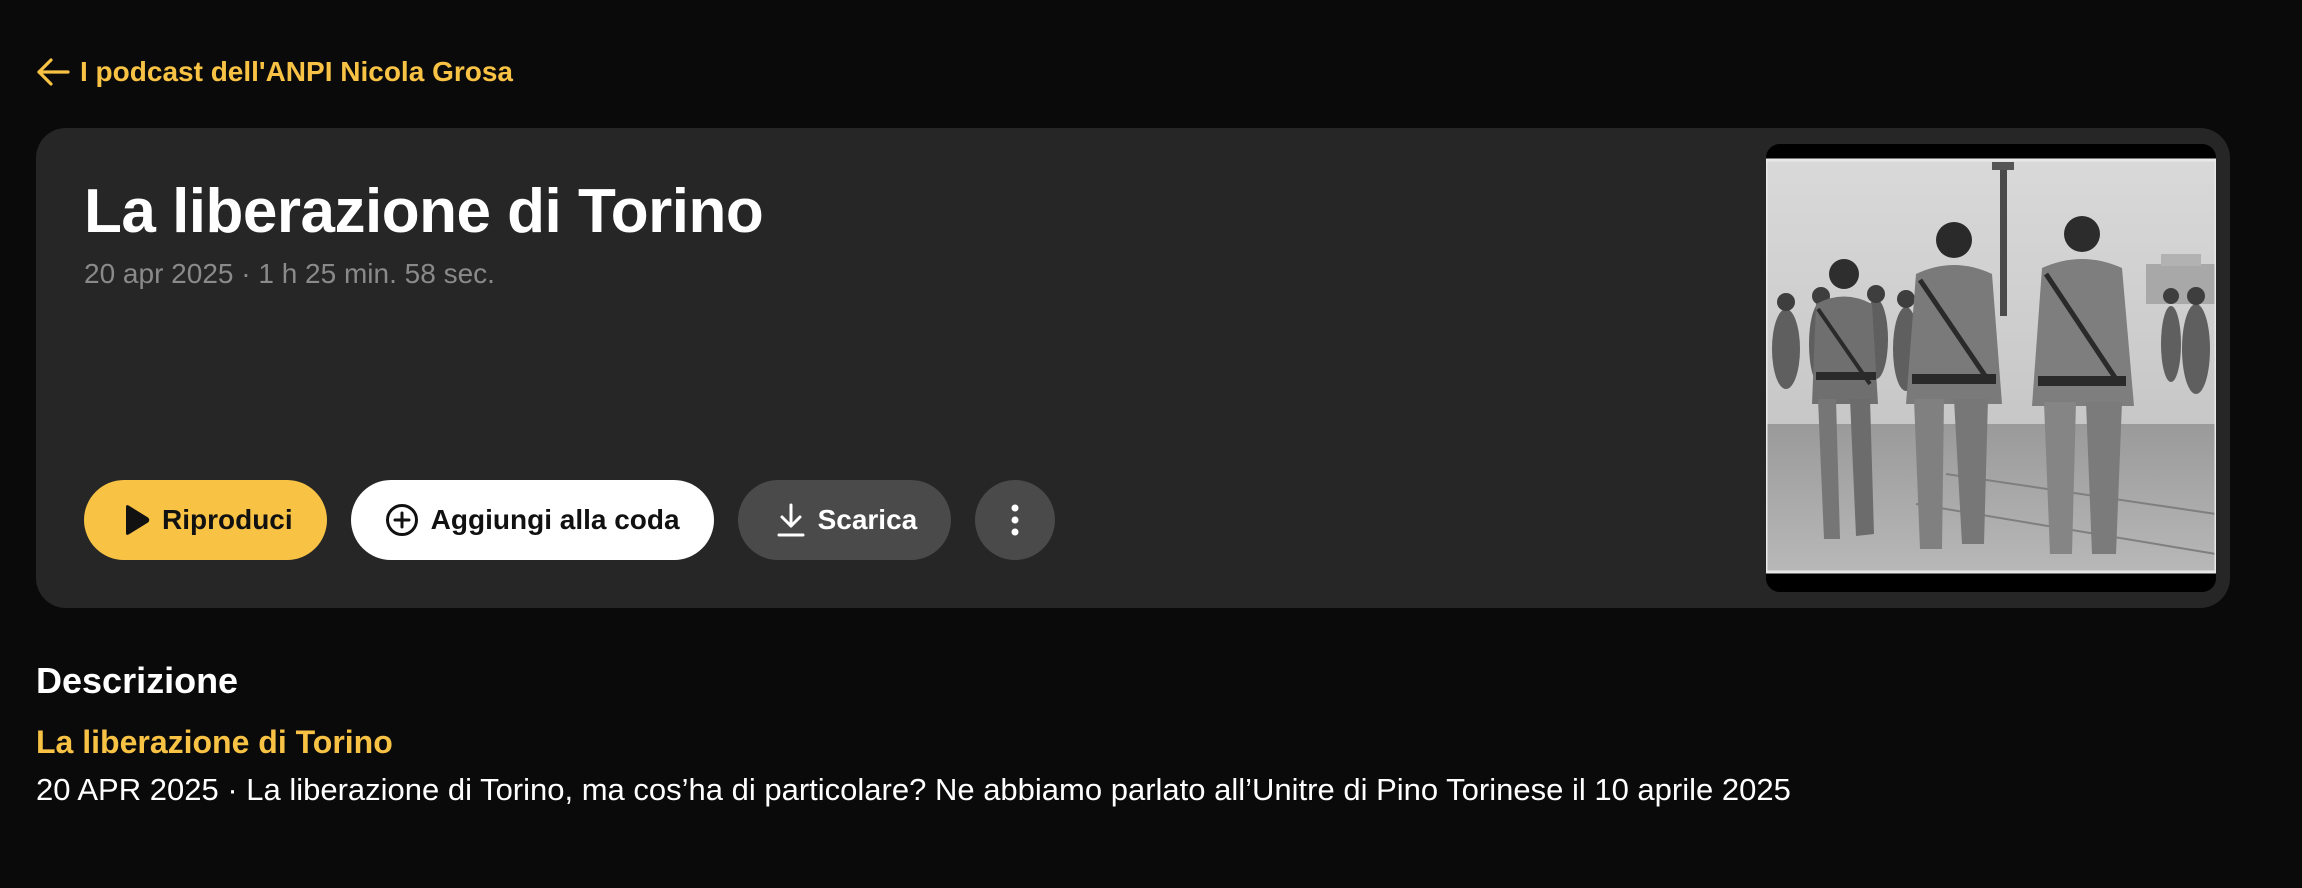 This screenshot has height=888, width=2302. What do you see at coordinates (137, 680) in the screenshot?
I see `description-heading: Descrizione` at bounding box center [137, 680].